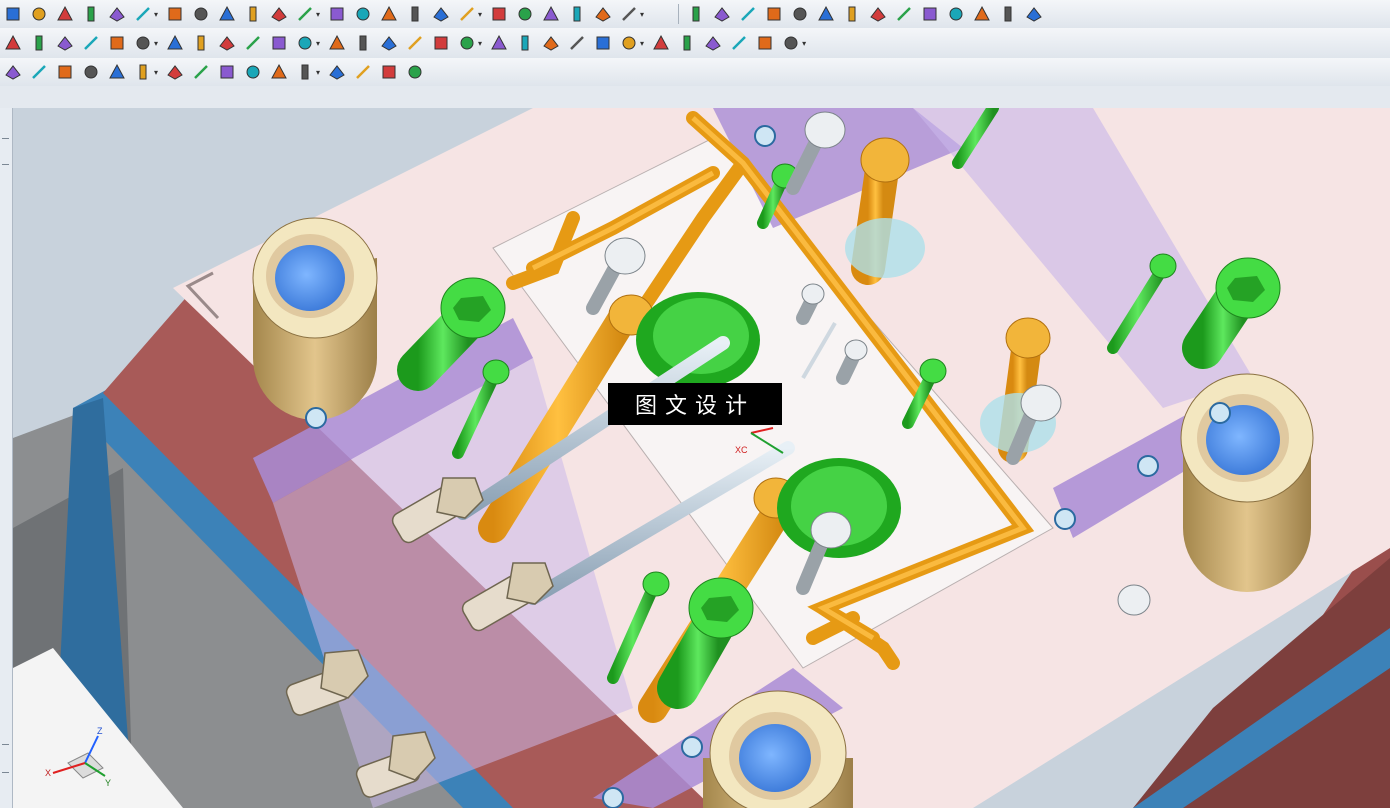 The height and width of the screenshot is (808, 1390). Describe the element at coordinates (577, 43) in the screenshot. I see `stripes-icon` at that location.